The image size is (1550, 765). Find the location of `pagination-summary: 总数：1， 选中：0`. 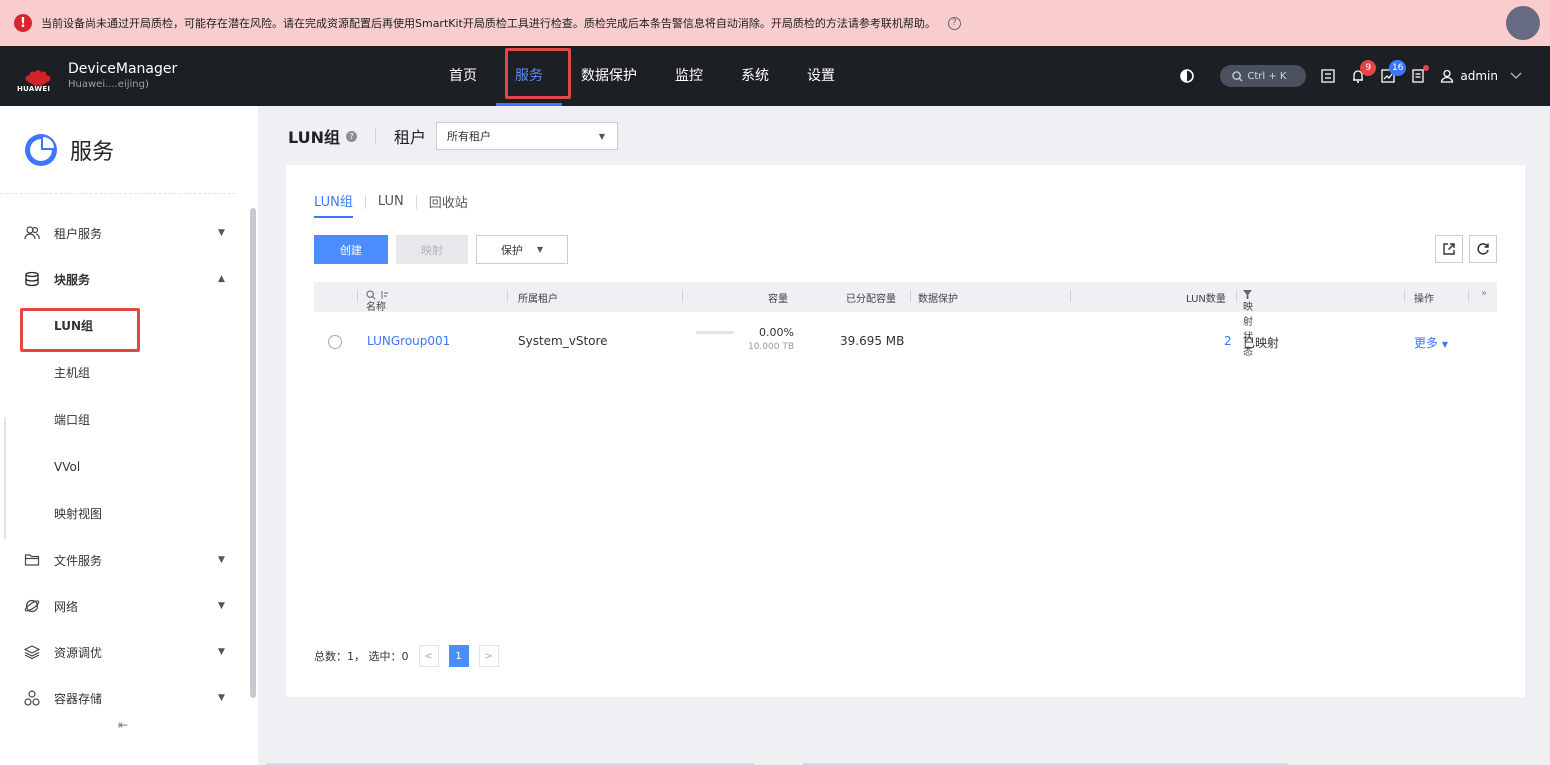

pagination-summary: 总数：1， 选中：0 is located at coordinates (361, 656).